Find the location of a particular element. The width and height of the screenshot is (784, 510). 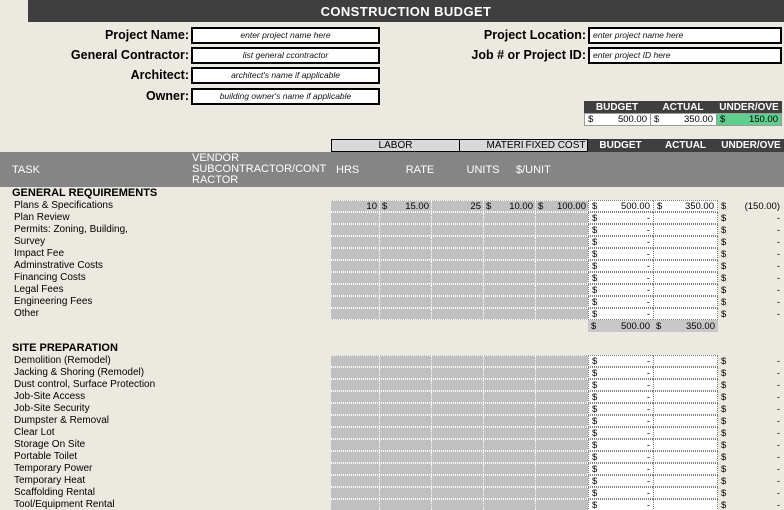

cell-rate: $15.00 is located at coordinates (406, 206).